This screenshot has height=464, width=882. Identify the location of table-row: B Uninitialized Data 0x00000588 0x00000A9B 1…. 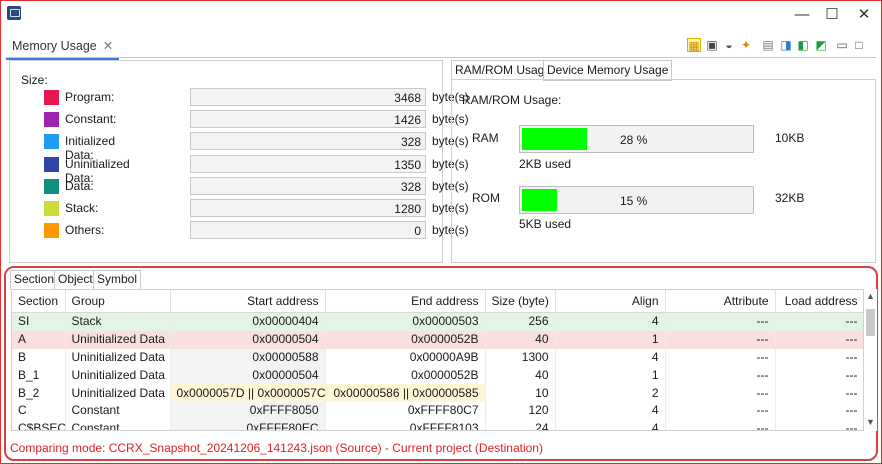
(437, 357).